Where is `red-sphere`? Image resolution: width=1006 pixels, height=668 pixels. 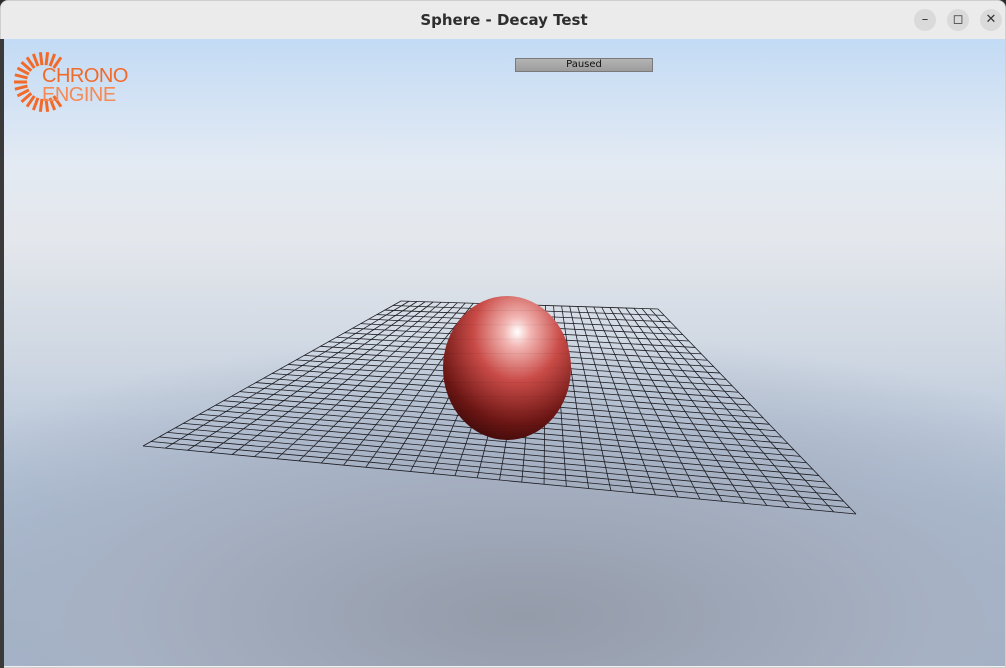 red-sphere is located at coordinates (507, 368).